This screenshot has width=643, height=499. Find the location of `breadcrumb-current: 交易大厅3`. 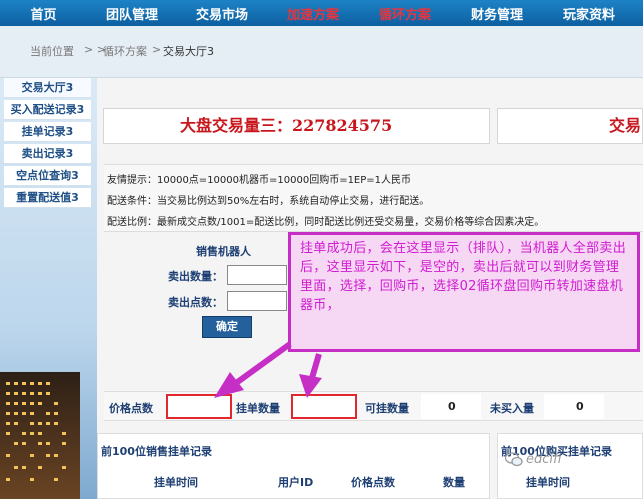

breadcrumb-current: 交易大厅3 is located at coordinates (188, 51).